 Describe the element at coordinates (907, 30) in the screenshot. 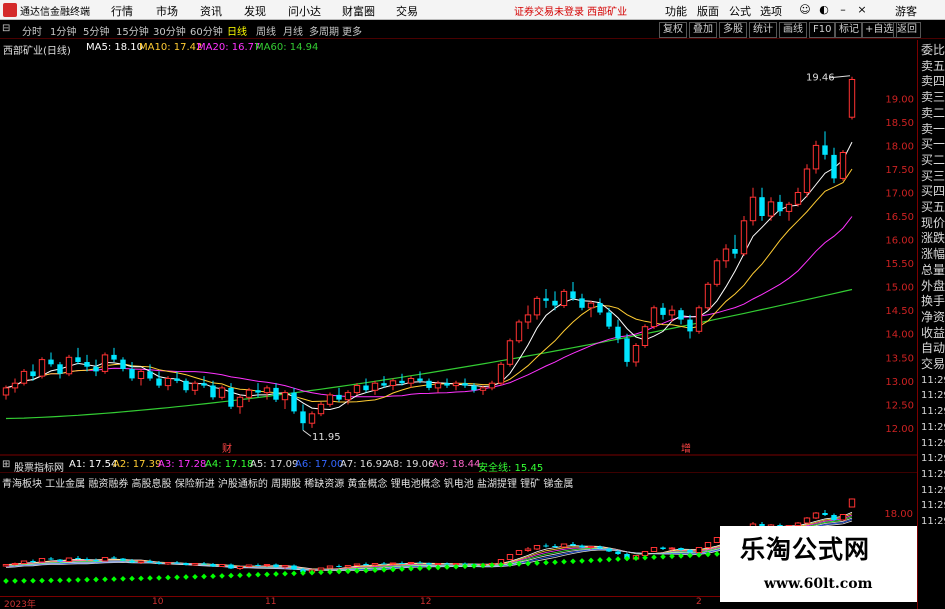

I see `toolbar-button: 返回` at that location.